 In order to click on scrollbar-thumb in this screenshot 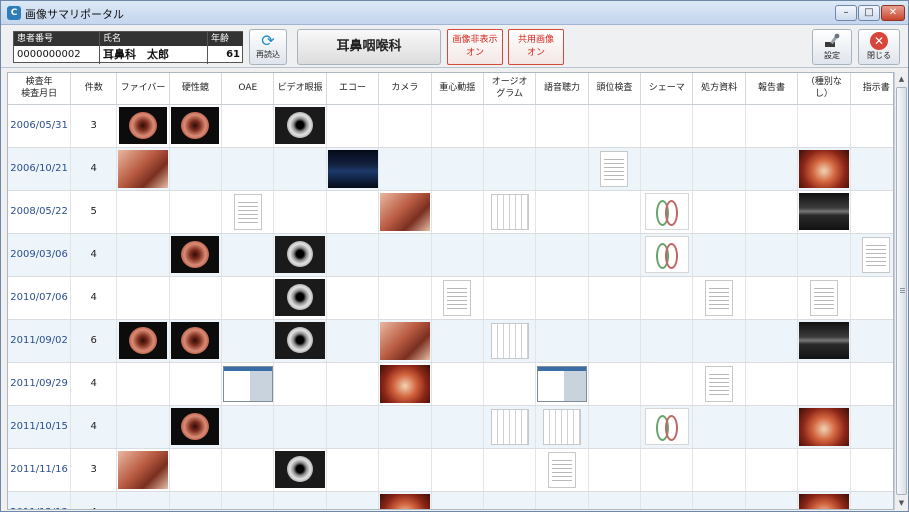, I will do `click(901, 291)`.